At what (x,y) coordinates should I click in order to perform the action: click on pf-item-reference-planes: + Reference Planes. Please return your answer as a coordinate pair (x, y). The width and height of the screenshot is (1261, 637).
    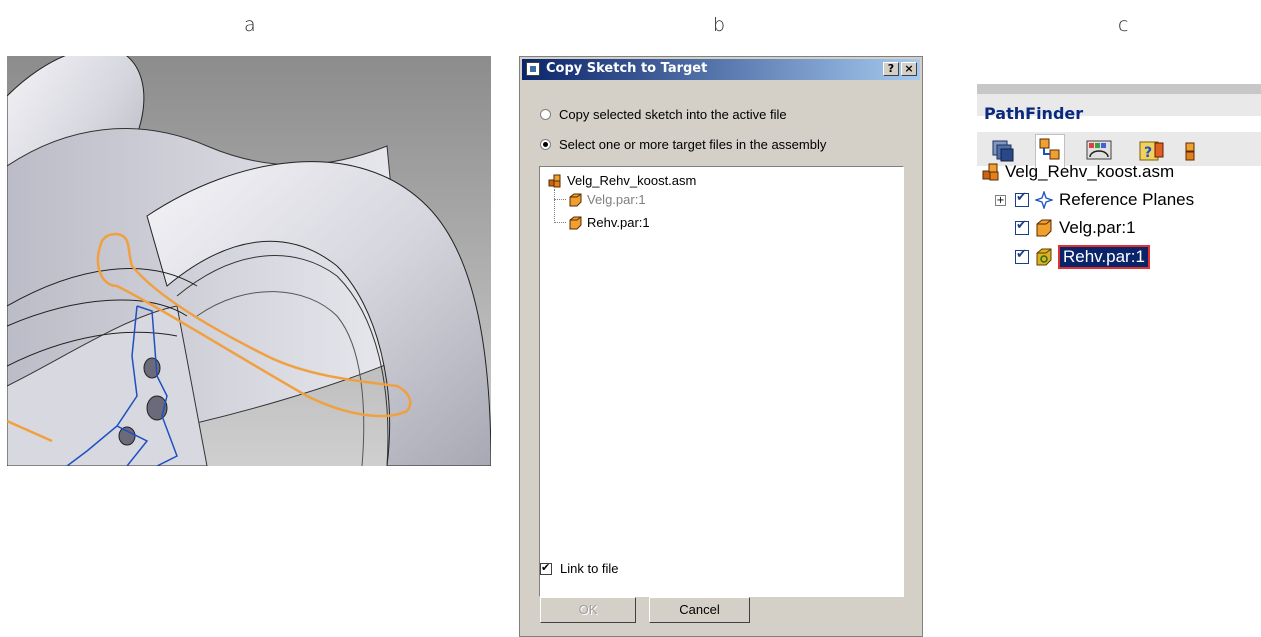
    Looking at the image, I should click on (1094, 200).